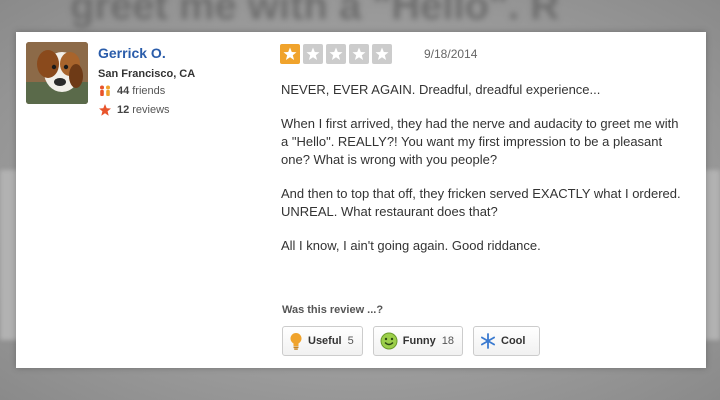 Image resolution: width=720 pixels, height=400 pixels. Describe the element at coordinates (123, 110) in the screenshot. I see `reviews-count: 12` at that location.